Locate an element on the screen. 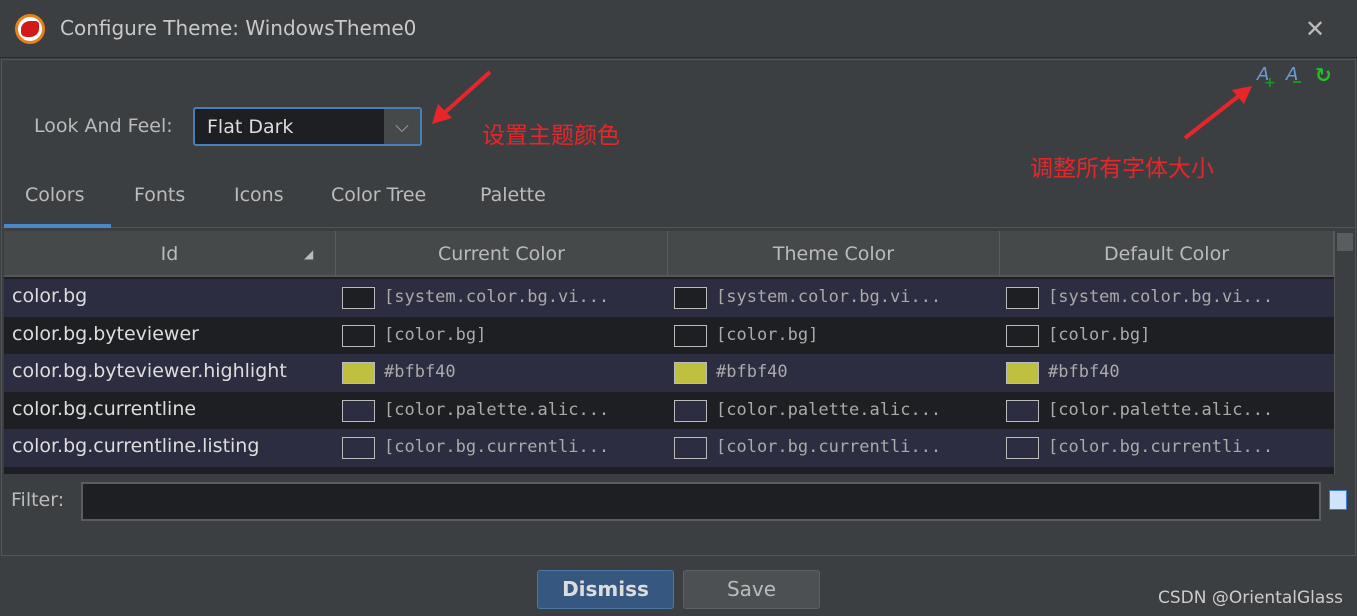 The height and width of the screenshot is (616, 1357). font-size-tools: A+ A ↻ is located at coordinates (1294, 75).